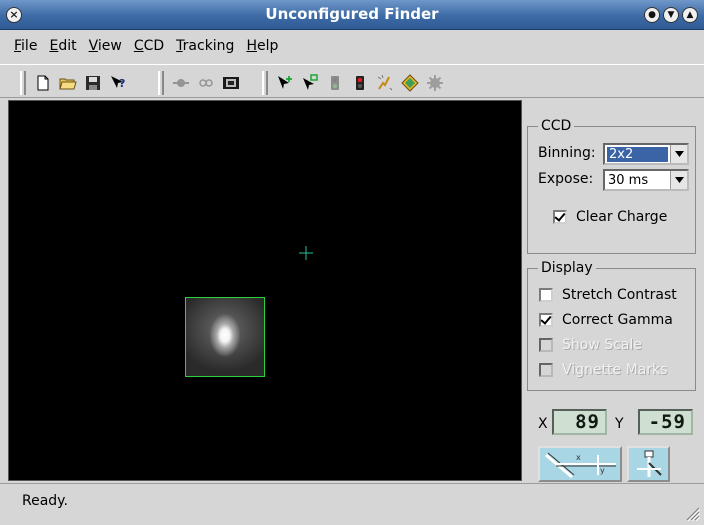 Image resolution: width=704 pixels, height=525 pixels. Describe the element at coordinates (578, 457) in the screenshot. I see `svg-text: x` at that location.